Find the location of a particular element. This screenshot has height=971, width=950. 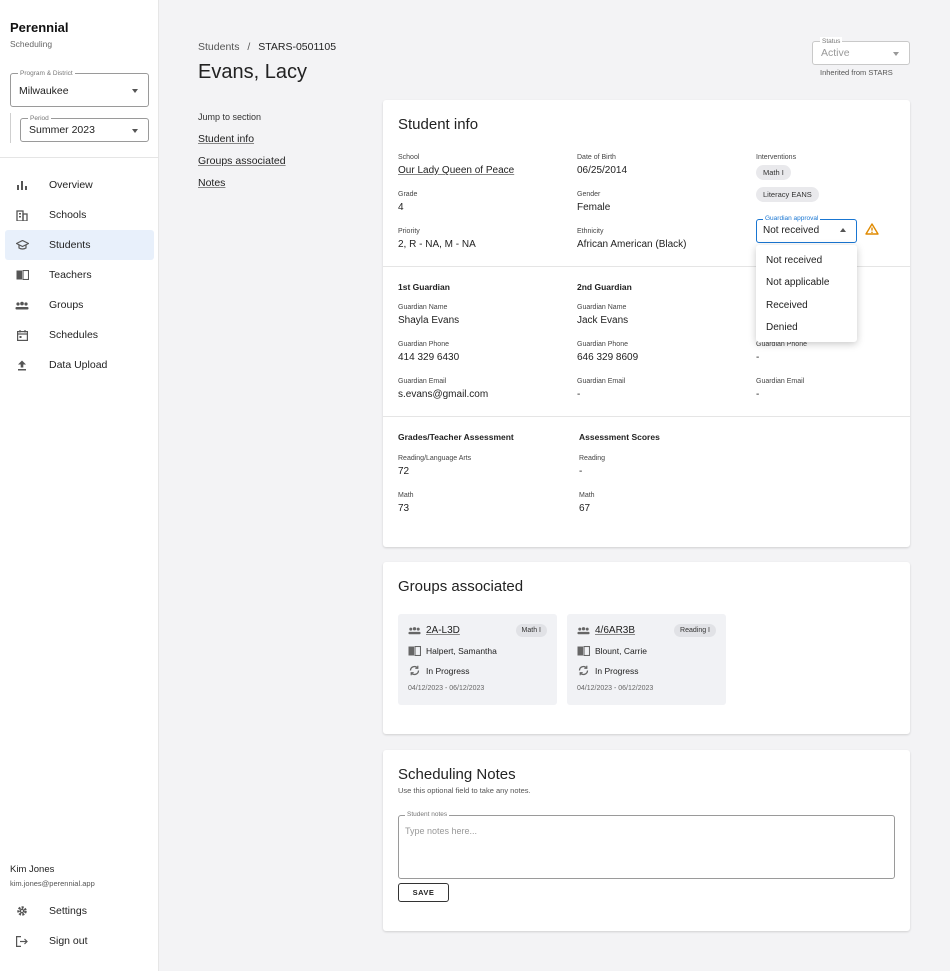

grades-reading-value: 72 is located at coordinates (404, 471).